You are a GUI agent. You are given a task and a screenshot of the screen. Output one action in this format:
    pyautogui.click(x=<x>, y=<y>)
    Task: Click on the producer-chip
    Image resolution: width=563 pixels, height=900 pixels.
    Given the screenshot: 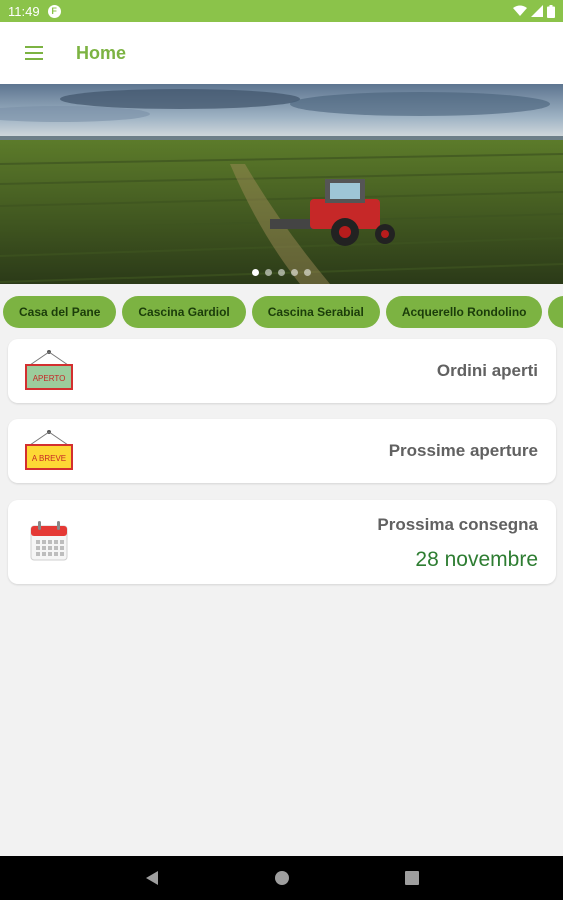 What is the action you would take?
    pyautogui.click(x=555, y=312)
    